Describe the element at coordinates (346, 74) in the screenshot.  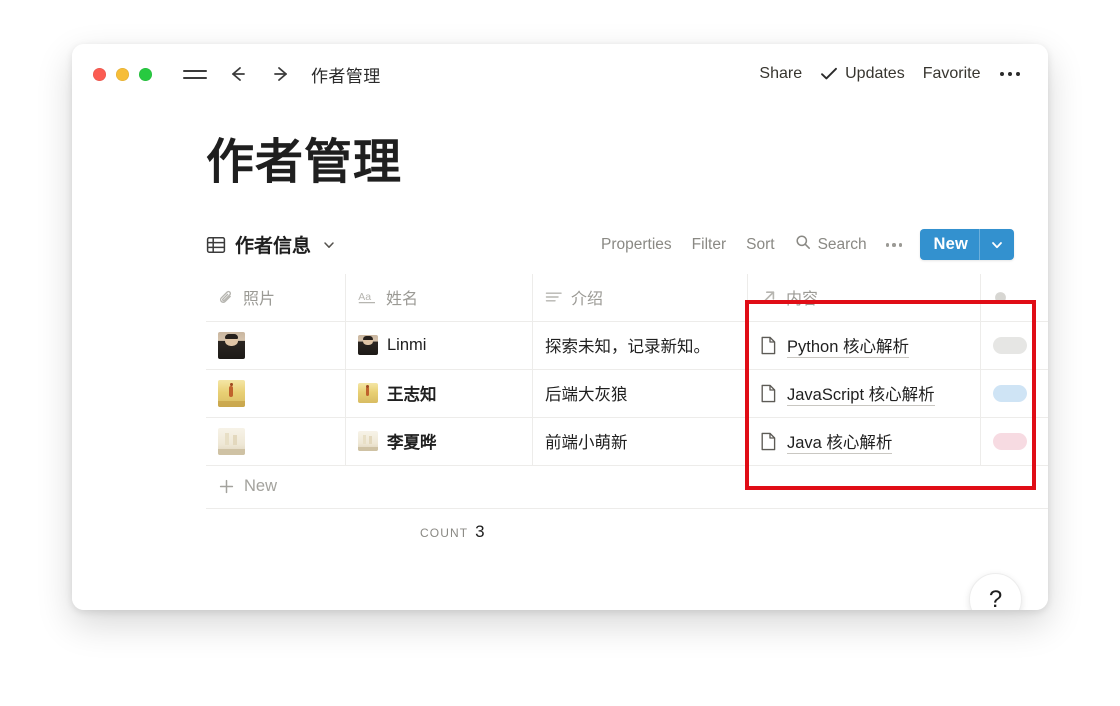
I see `breadcrumb-document-title: 作者管理` at that location.